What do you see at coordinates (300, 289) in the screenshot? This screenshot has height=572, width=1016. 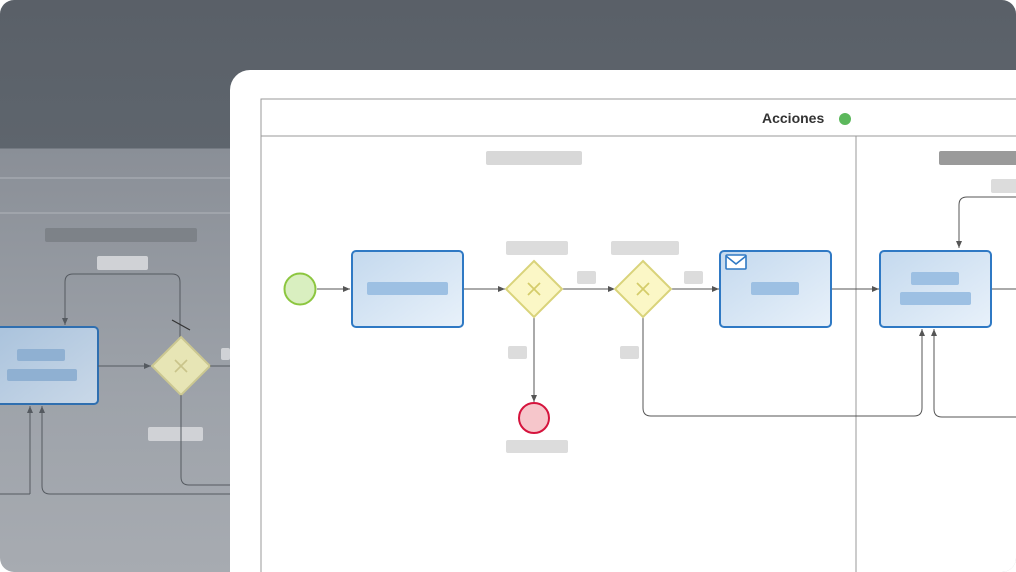 I see `start-event` at bounding box center [300, 289].